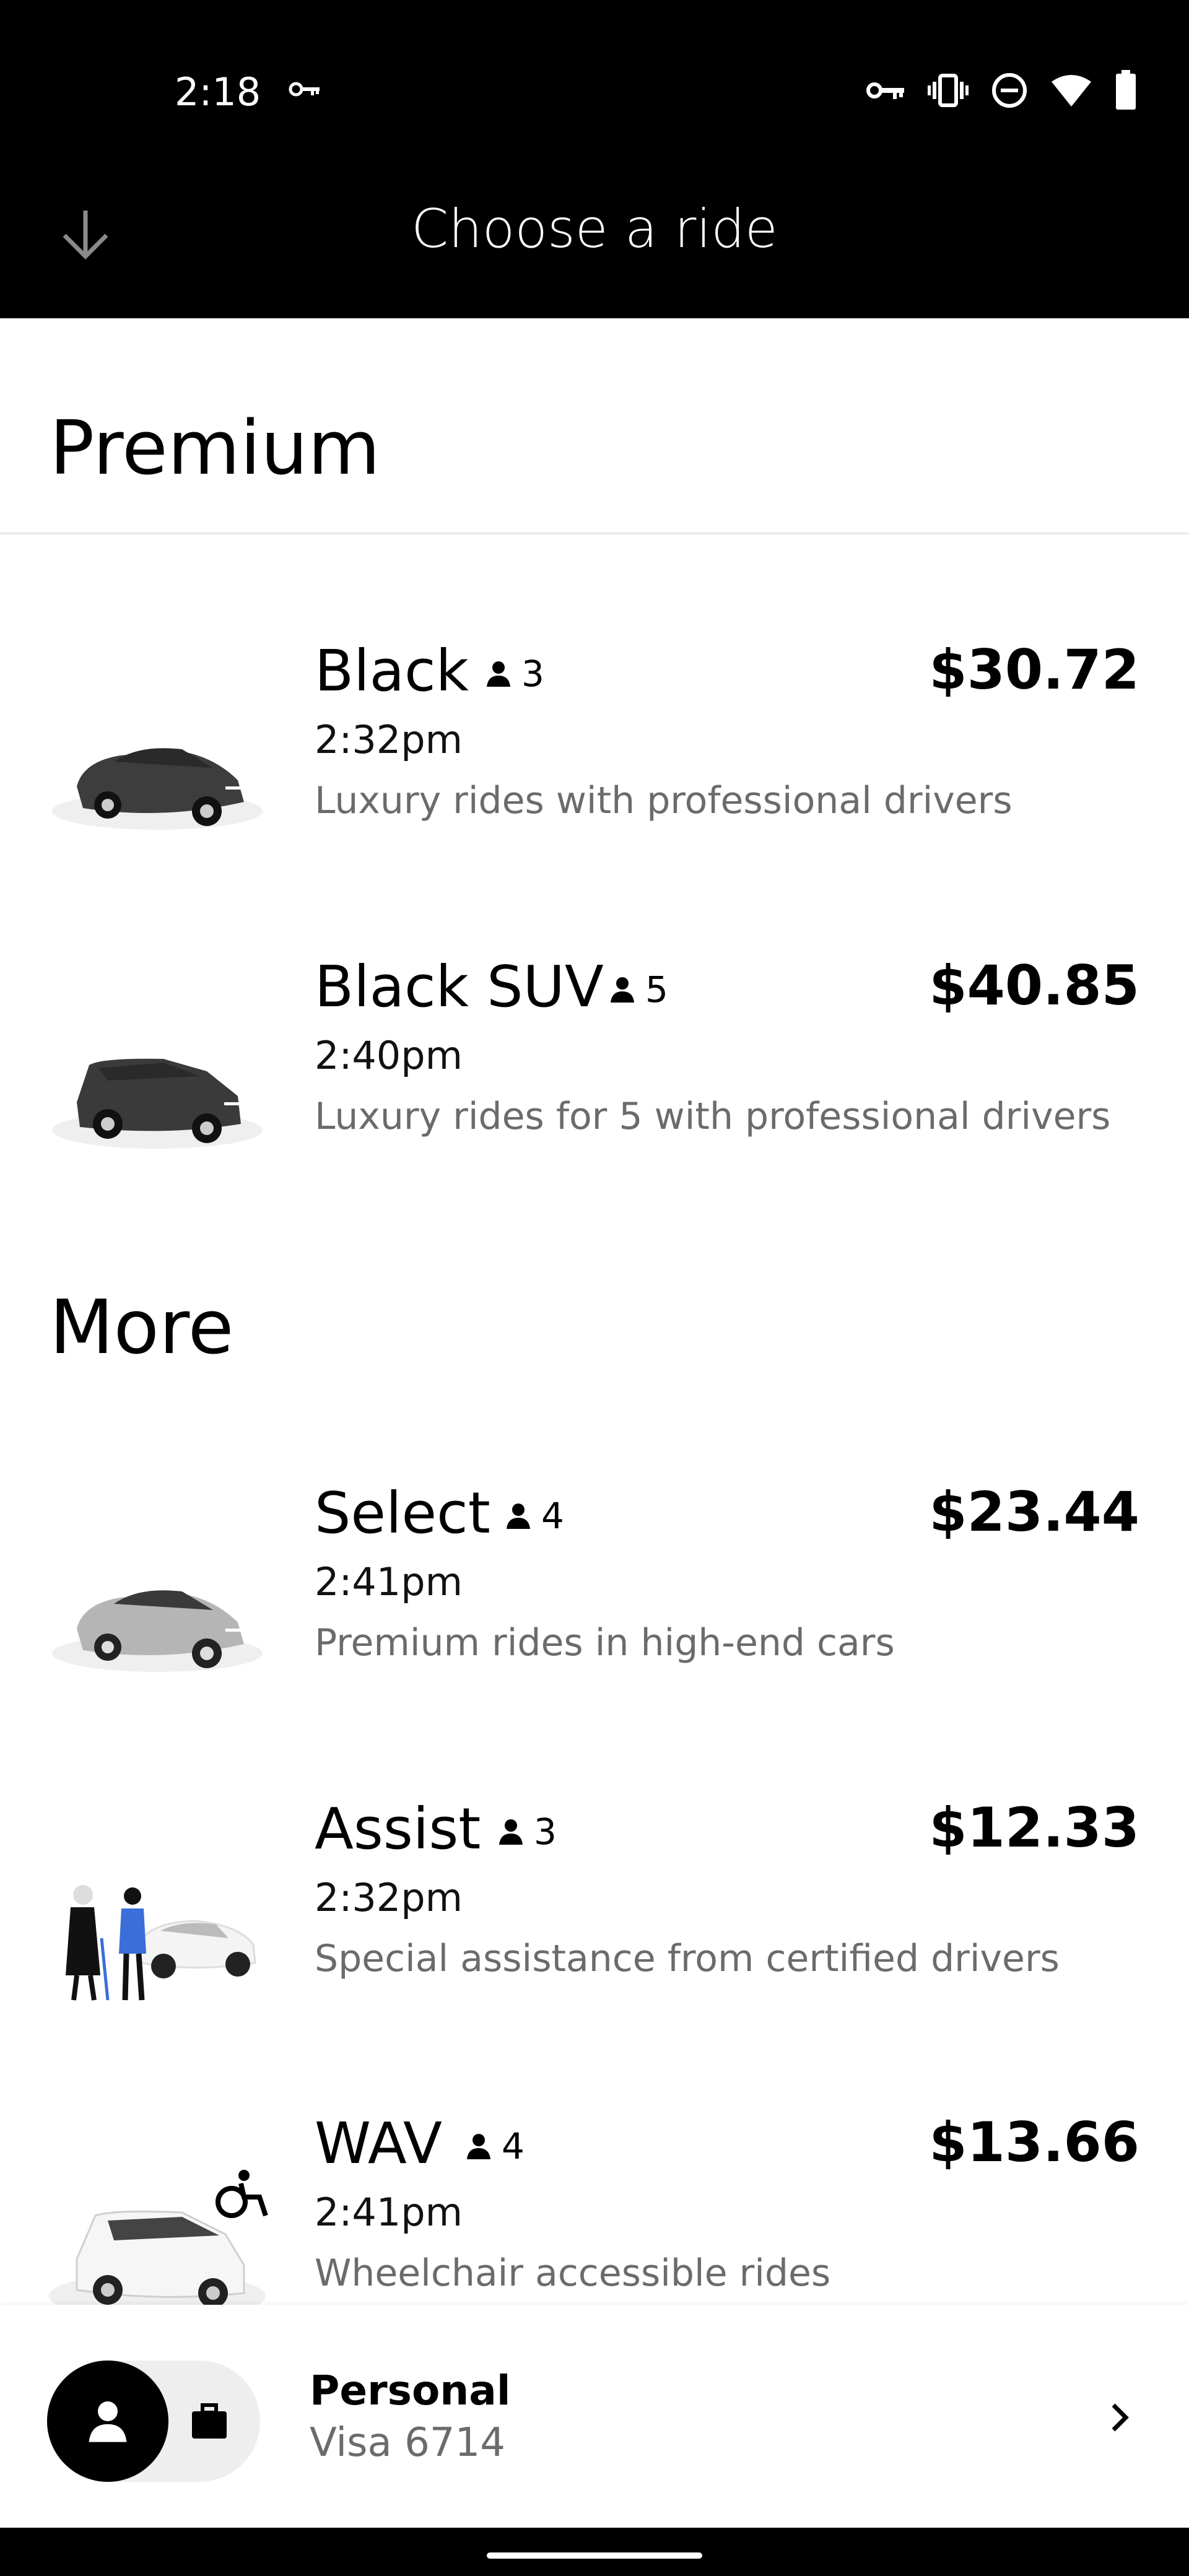  What do you see at coordinates (157, 789) in the screenshot?
I see `black-car-image` at bounding box center [157, 789].